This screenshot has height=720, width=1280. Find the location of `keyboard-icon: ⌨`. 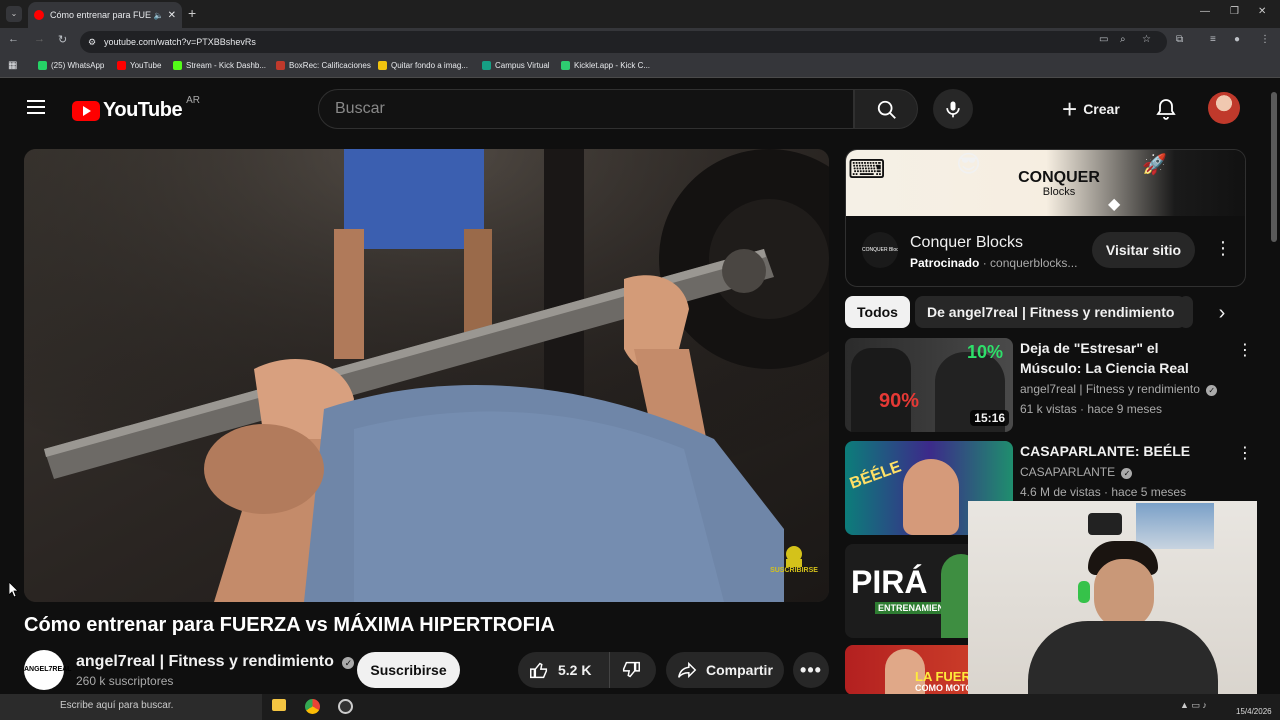

keyboard-icon: ⌨ is located at coordinates (867, 169).